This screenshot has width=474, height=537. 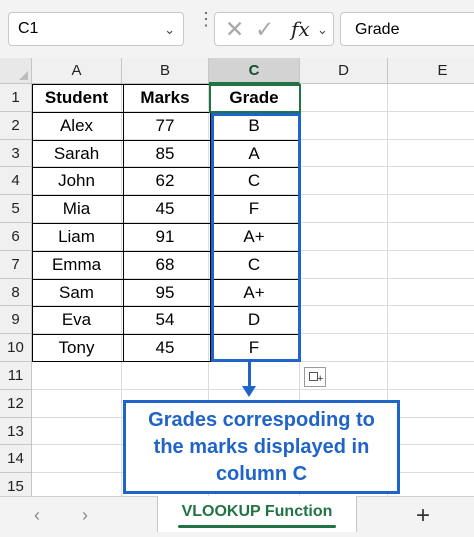 I want to click on active-tab-underline, so click(x=257, y=526).